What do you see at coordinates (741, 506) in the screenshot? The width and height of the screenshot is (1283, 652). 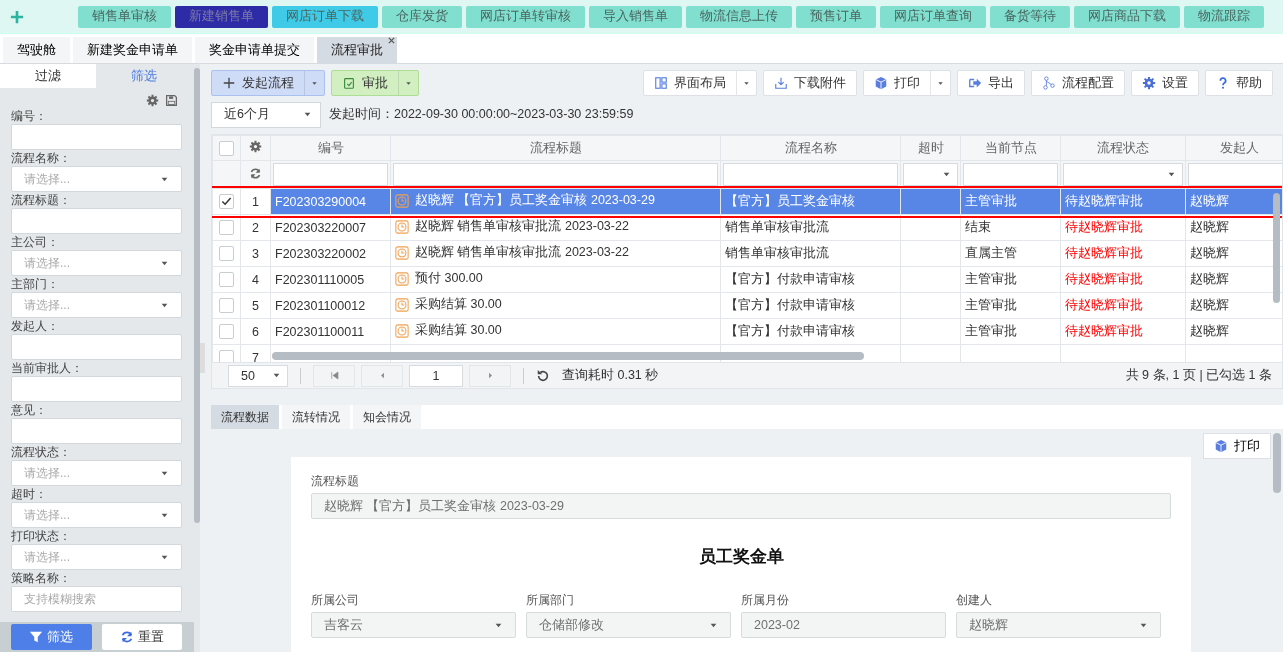 I see `input-field: 赵晓辉 【官方】员工奖金审核 2023-03-29` at bounding box center [741, 506].